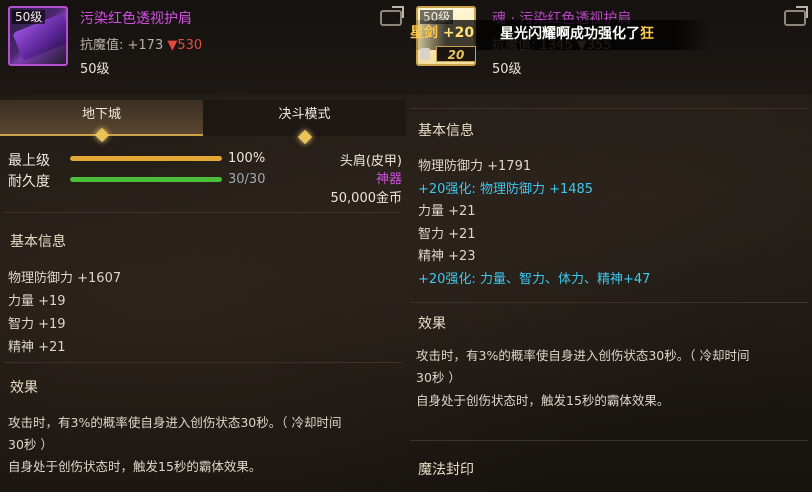  What do you see at coordinates (304, 114) in the screenshot?
I see `tab-duel-label: 决斗模式` at bounding box center [304, 114].